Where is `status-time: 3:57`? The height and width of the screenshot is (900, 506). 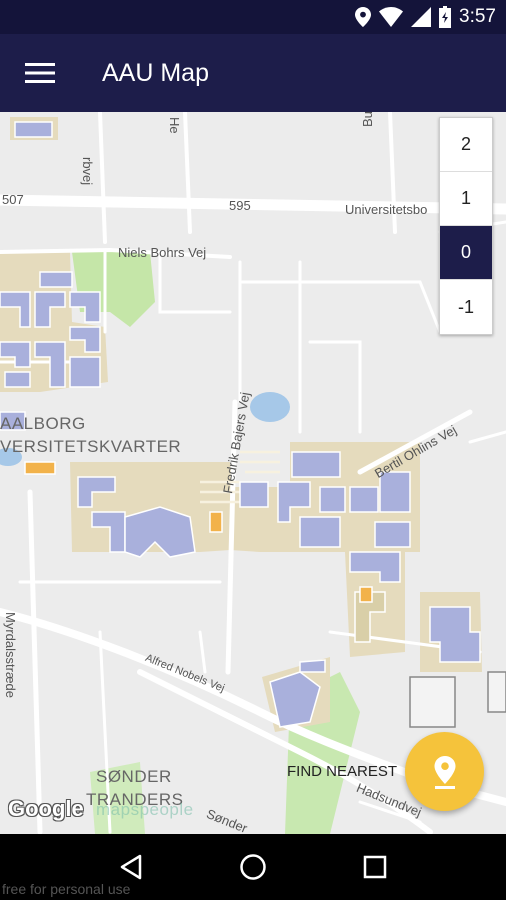 status-time: 3:57 is located at coordinates (477, 16).